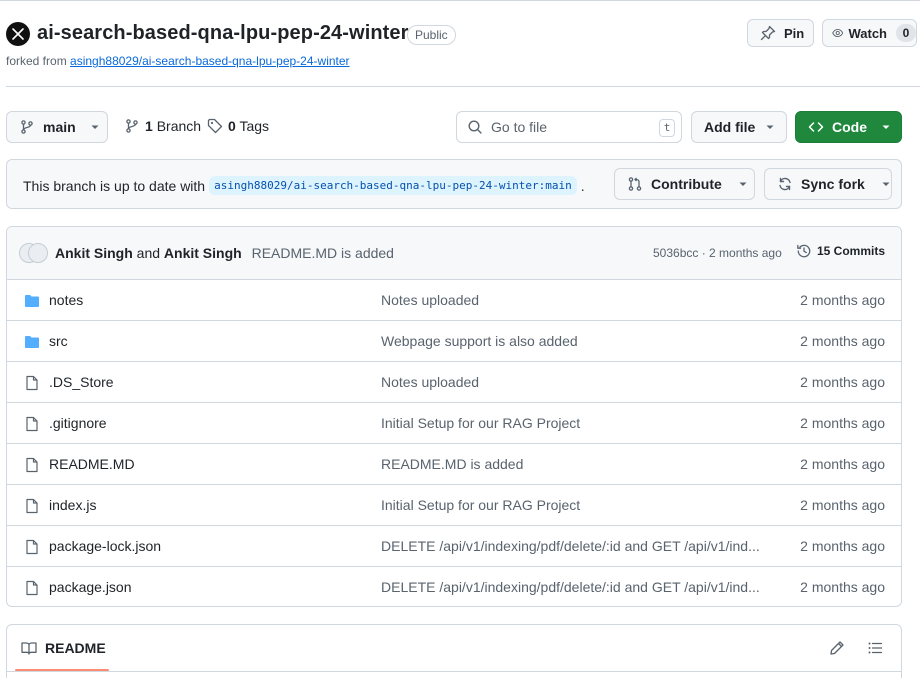 The height and width of the screenshot is (678, 920). I want to click on tags-link: 0 Tags, so click(238, 126).